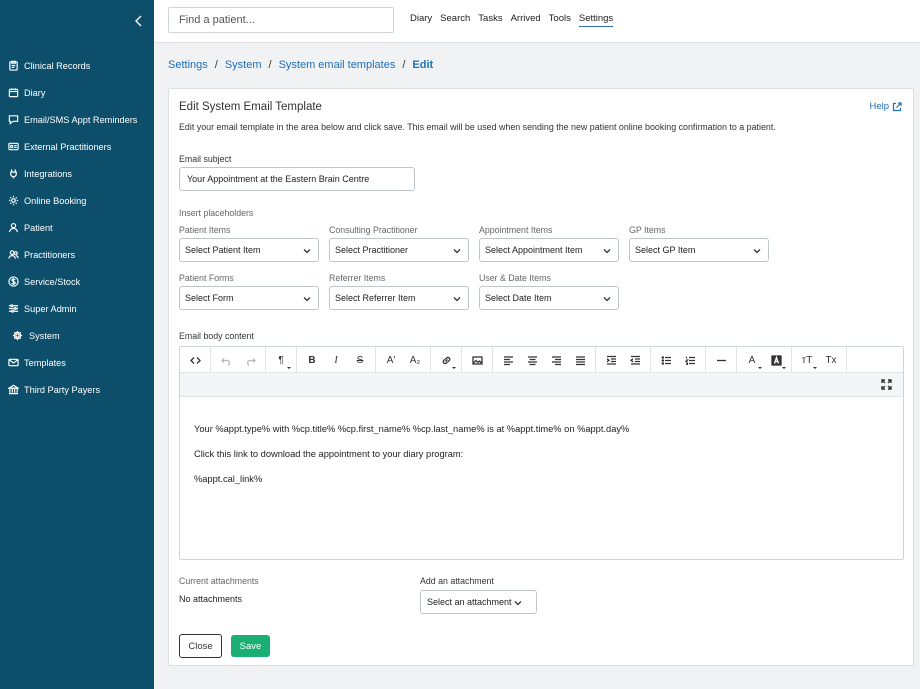 The height and width of the screenshot is (689, 920). I want to click on sidebar-item-label: Templates, so click(45, 362).